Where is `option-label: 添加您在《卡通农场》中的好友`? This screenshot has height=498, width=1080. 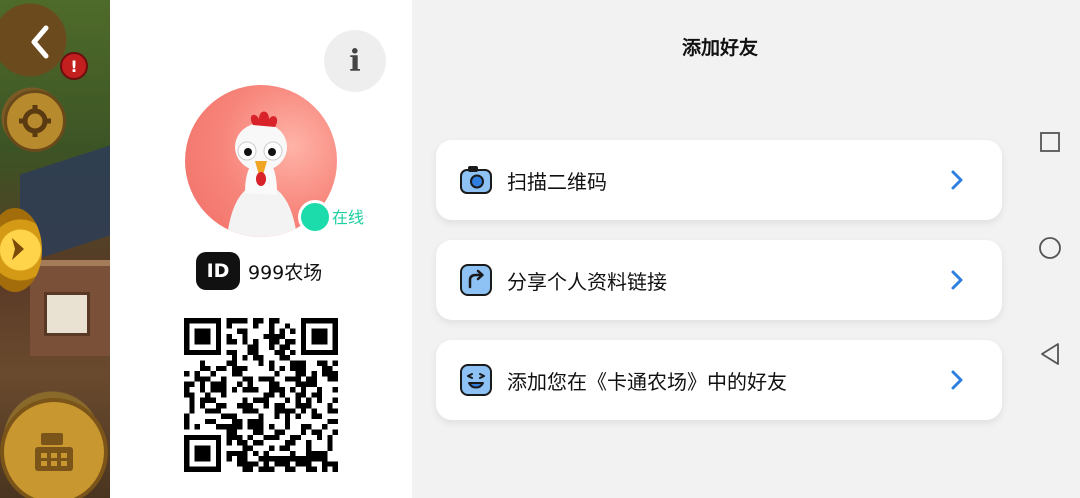
option-label: 添加您在《卡通农场》中的好友 is located at coordinates (647, 381).